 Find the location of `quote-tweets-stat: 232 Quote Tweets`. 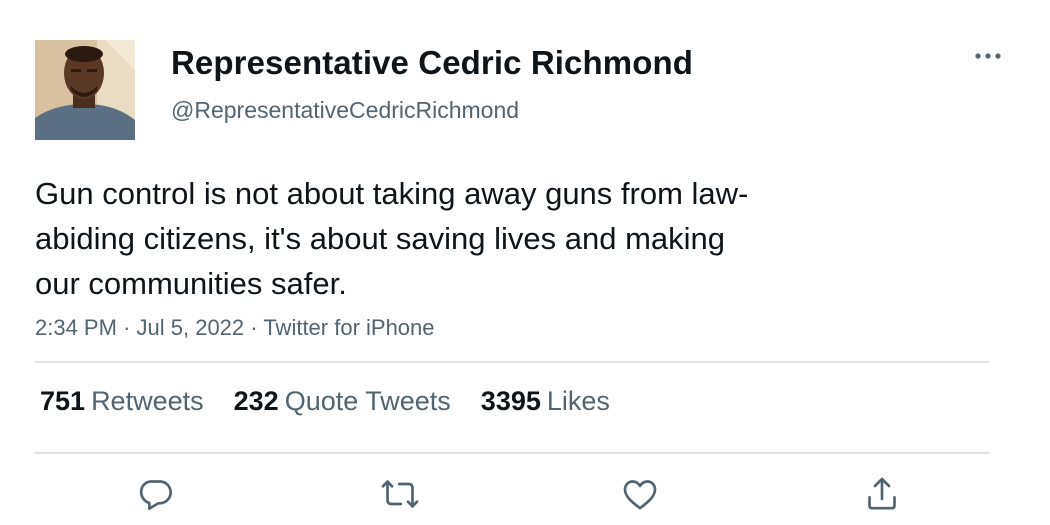

quote-tweets-stat: 232 Quote Tweets is located at coordinates (342, 401).